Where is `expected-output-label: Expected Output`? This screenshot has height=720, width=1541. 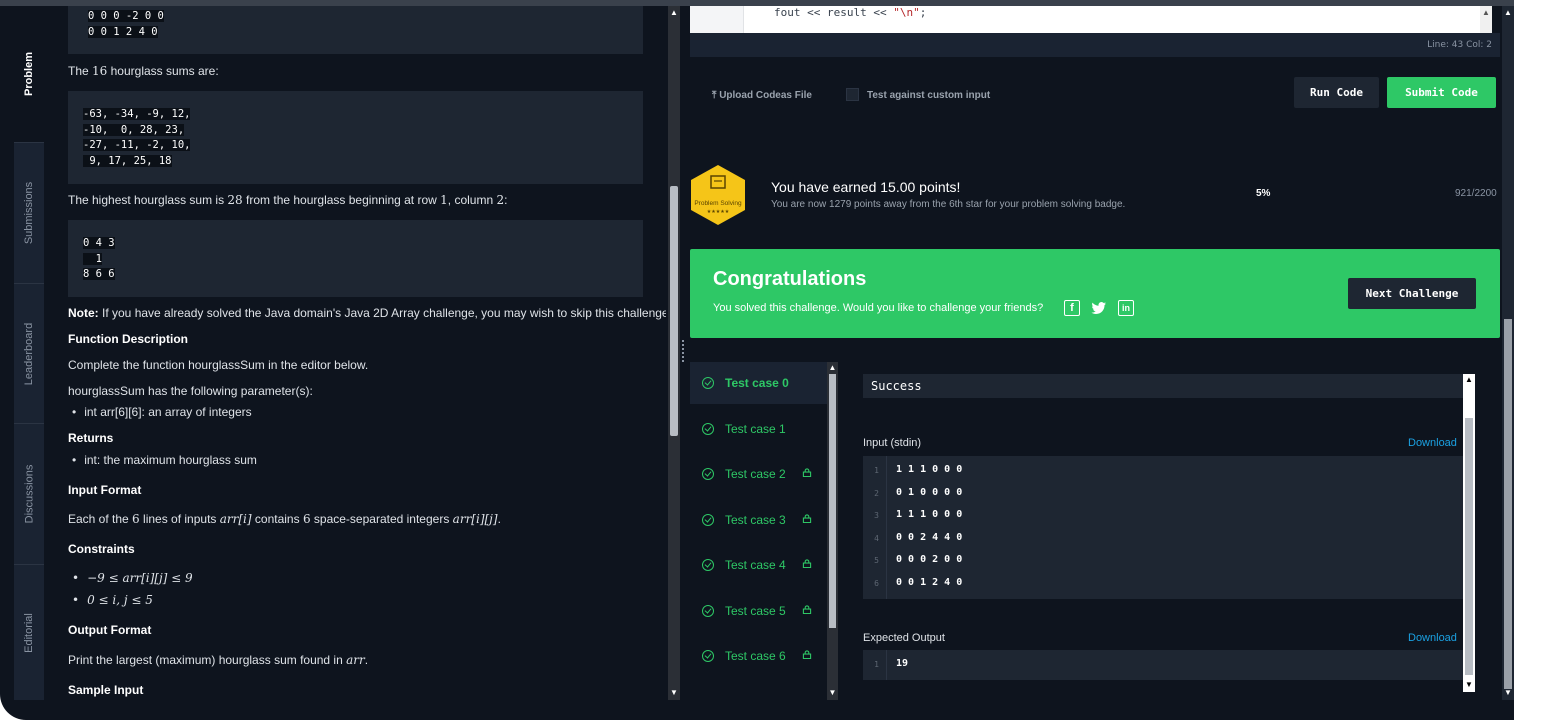 expected-output-label: Expected Output is located at coordinates (904, 638).